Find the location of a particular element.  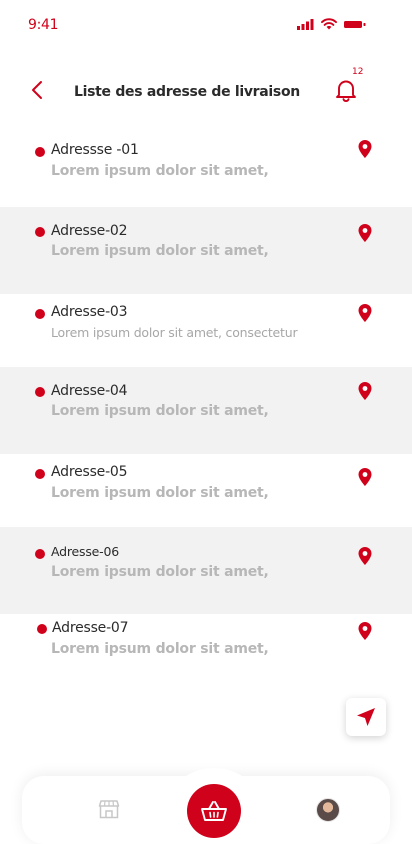

notifications-button is located at coordinates (346, 90).